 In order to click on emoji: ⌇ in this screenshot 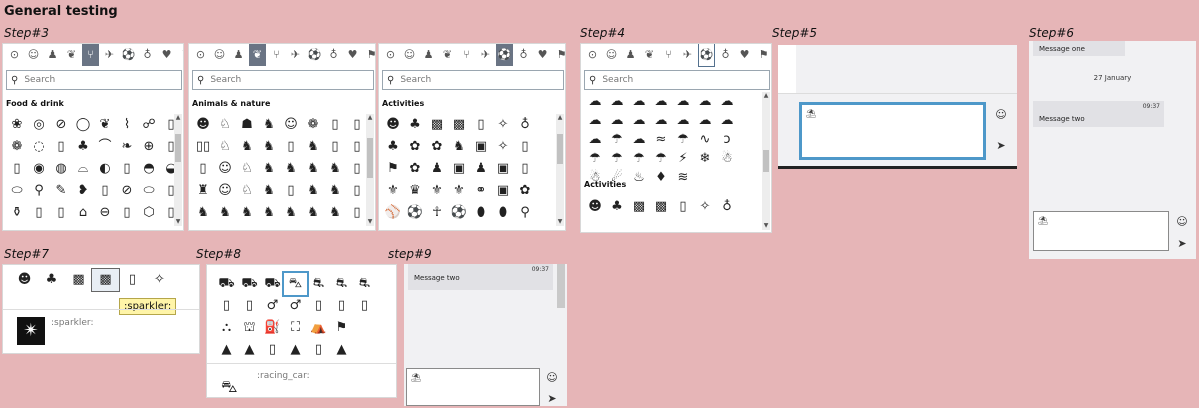, I will do `click(127, 125)`.